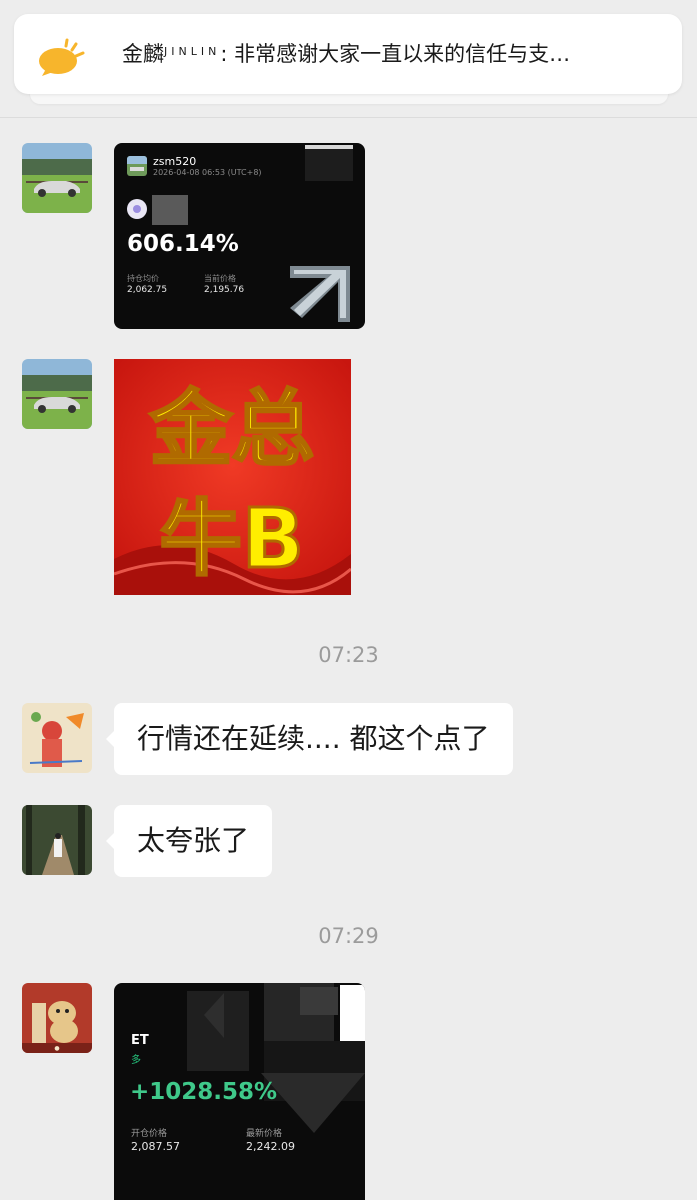 The width and height of the screenshot is (697, 1200). What do you see at coordinates (143, 54) in the screenshot?
I see `notice-sender: 金麟` at bounding box center [143, 54].